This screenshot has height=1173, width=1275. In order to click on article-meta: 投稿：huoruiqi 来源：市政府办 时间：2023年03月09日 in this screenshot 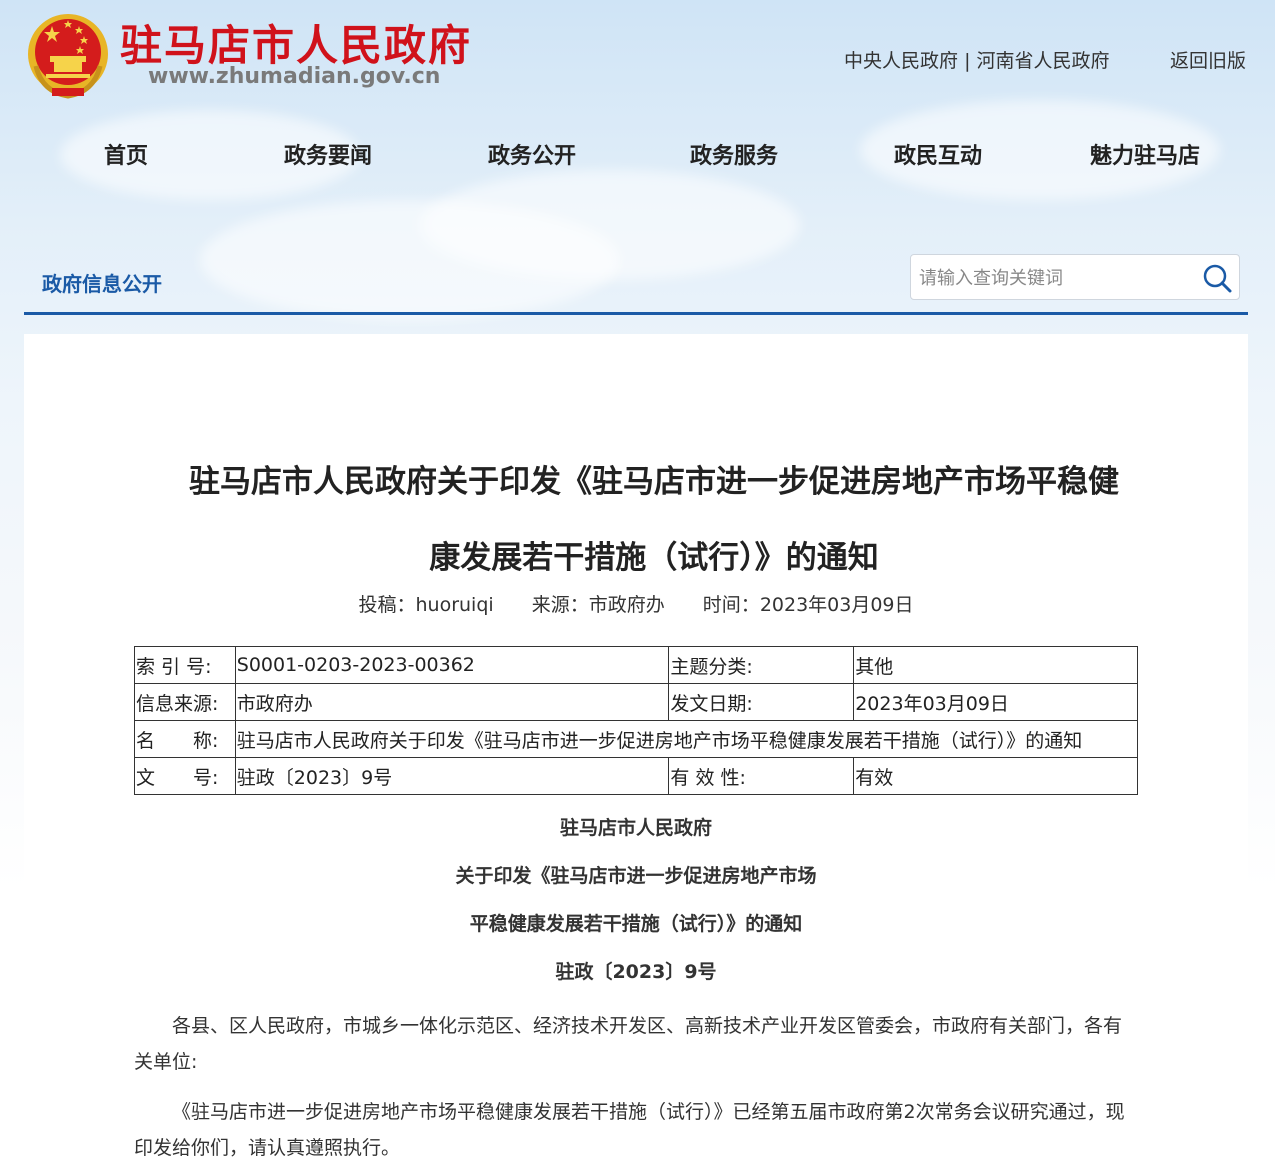, I will do `click(636, 603)`.